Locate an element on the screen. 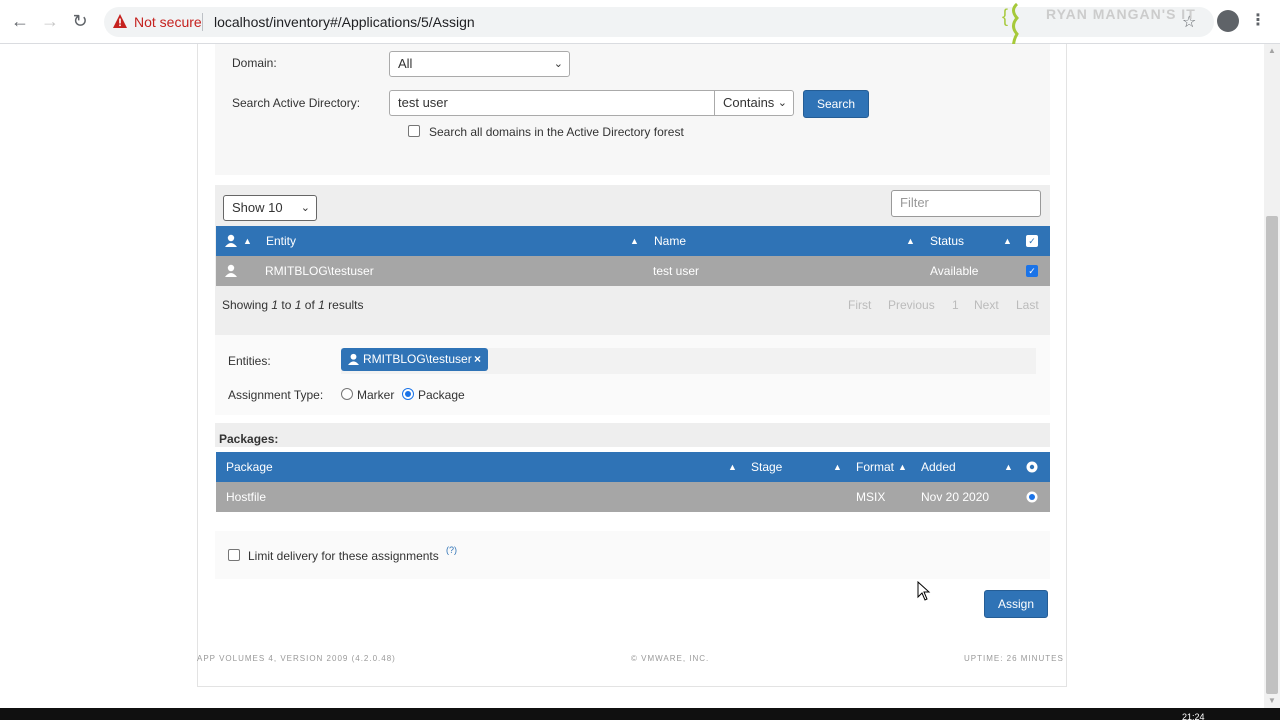  pagination: First Previous 1 Next Last is located at coordinates (943, 305).